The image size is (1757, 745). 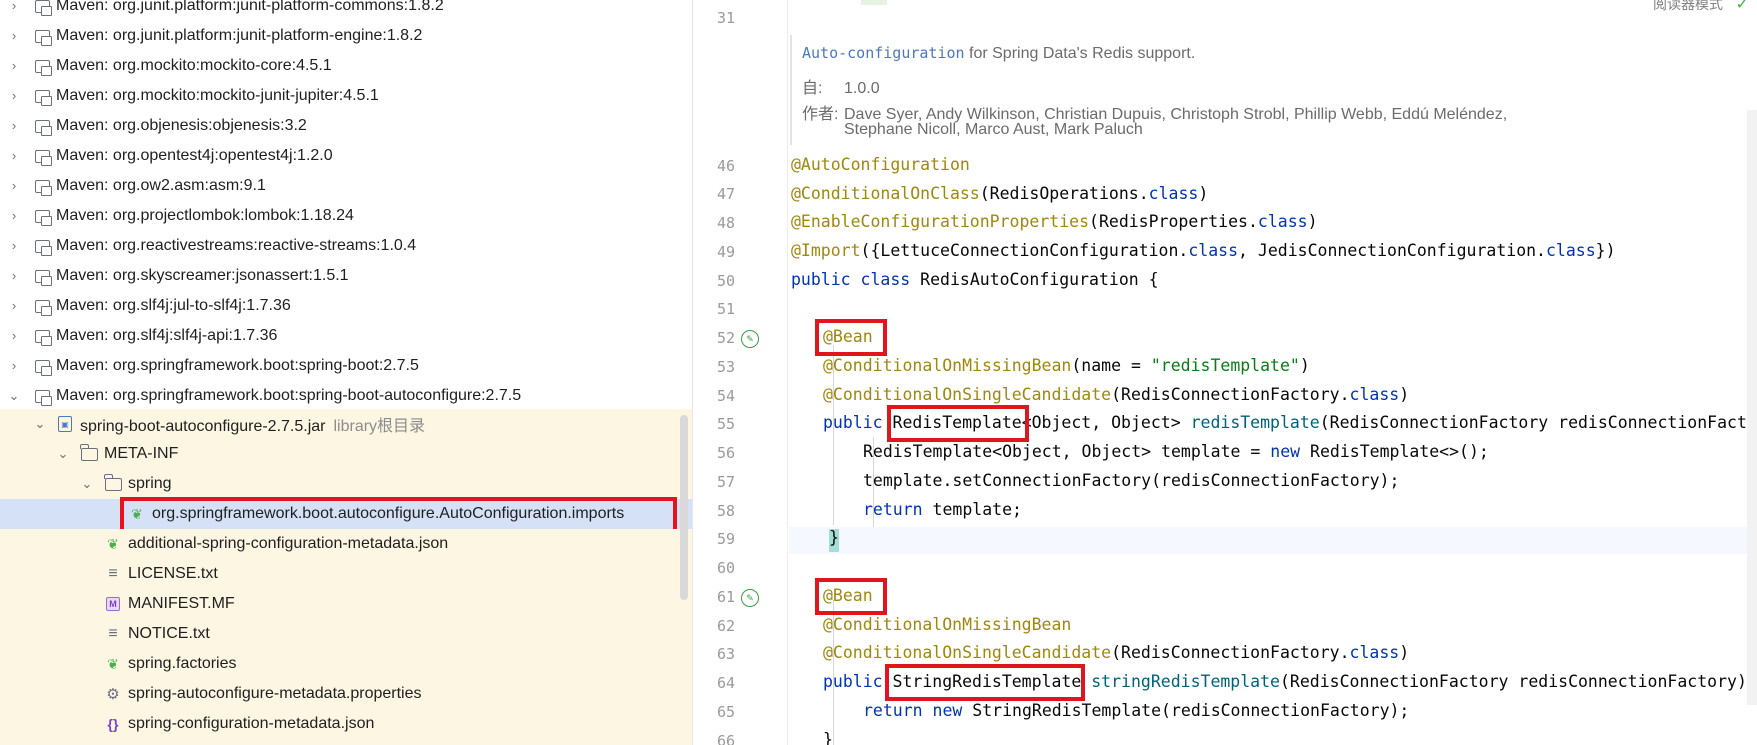 What do you see at coordinates (113, 694) in the screenshot?
I see `gear-icon: ⚙` at bounding box center [113, 694].